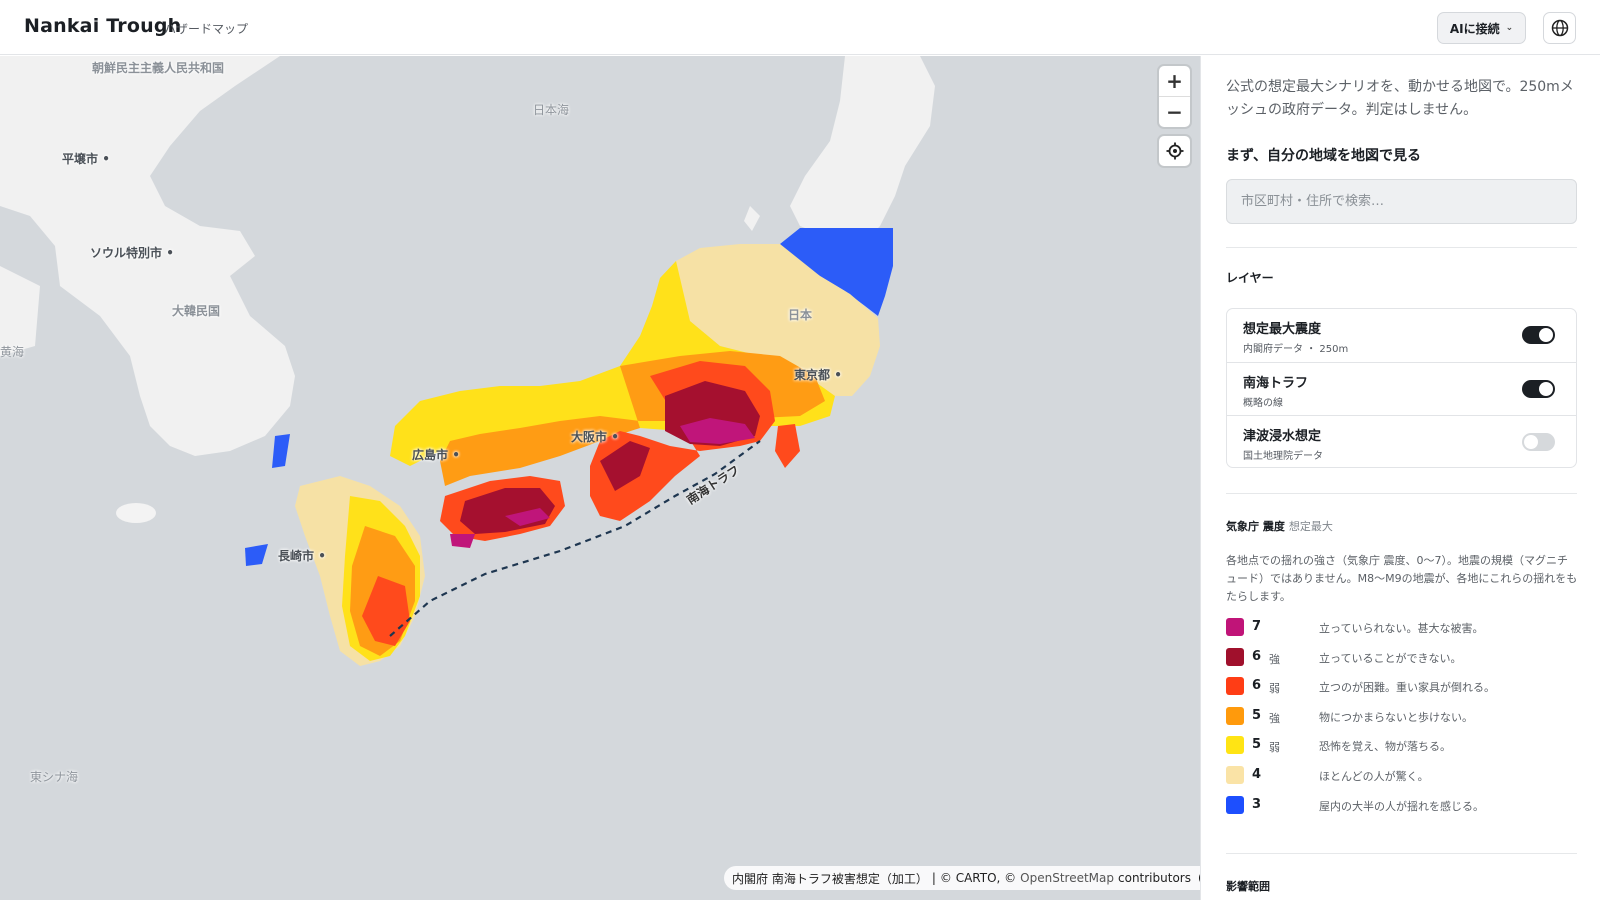  Describe the element at coordinates (103, 26) in the screenshot. I see `app-title: Nankai Trough` at that location.